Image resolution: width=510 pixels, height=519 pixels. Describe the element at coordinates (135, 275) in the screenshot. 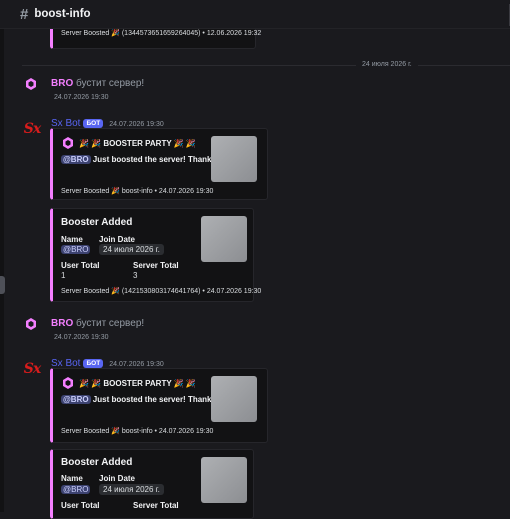

I see `field-server-total-value: 3` at that location.